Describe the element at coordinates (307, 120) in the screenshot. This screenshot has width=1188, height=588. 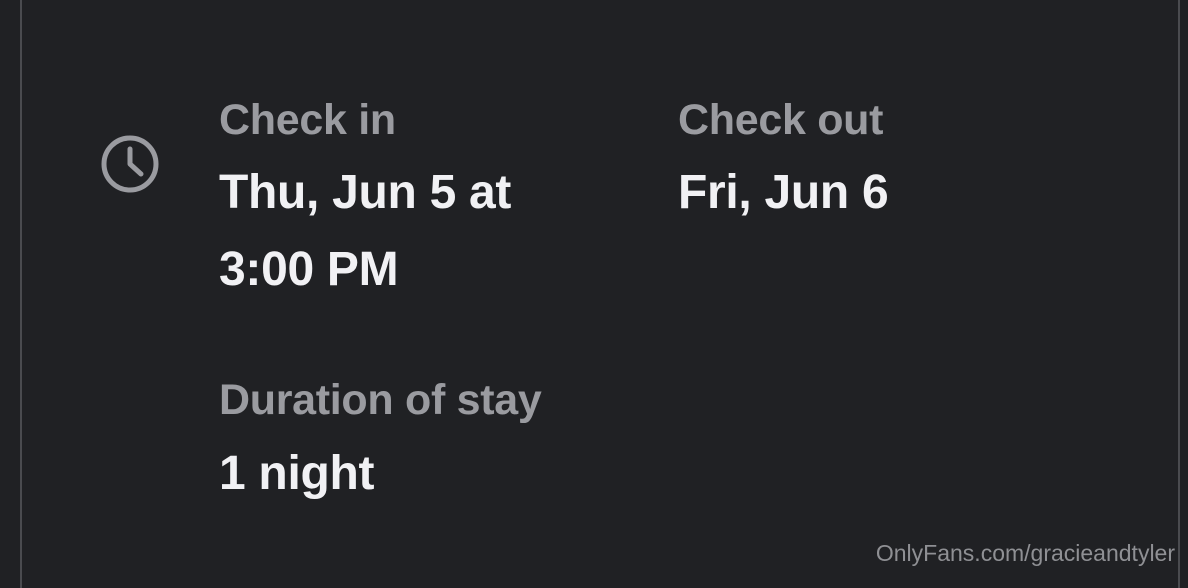
I see `checkin-label: Check in` at that location.